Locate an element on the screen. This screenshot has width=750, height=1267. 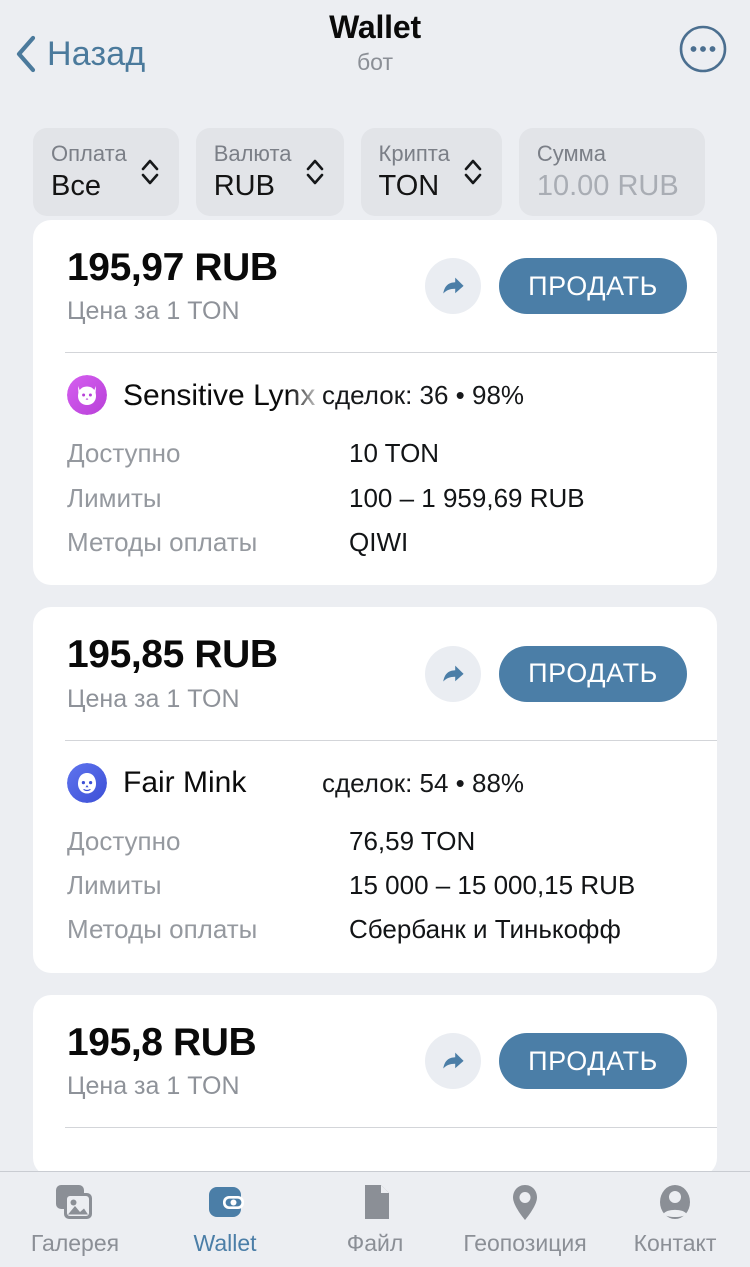
seller-row: Fair Mink сделок: 54 • 88% is located at coordinates (377, 782).